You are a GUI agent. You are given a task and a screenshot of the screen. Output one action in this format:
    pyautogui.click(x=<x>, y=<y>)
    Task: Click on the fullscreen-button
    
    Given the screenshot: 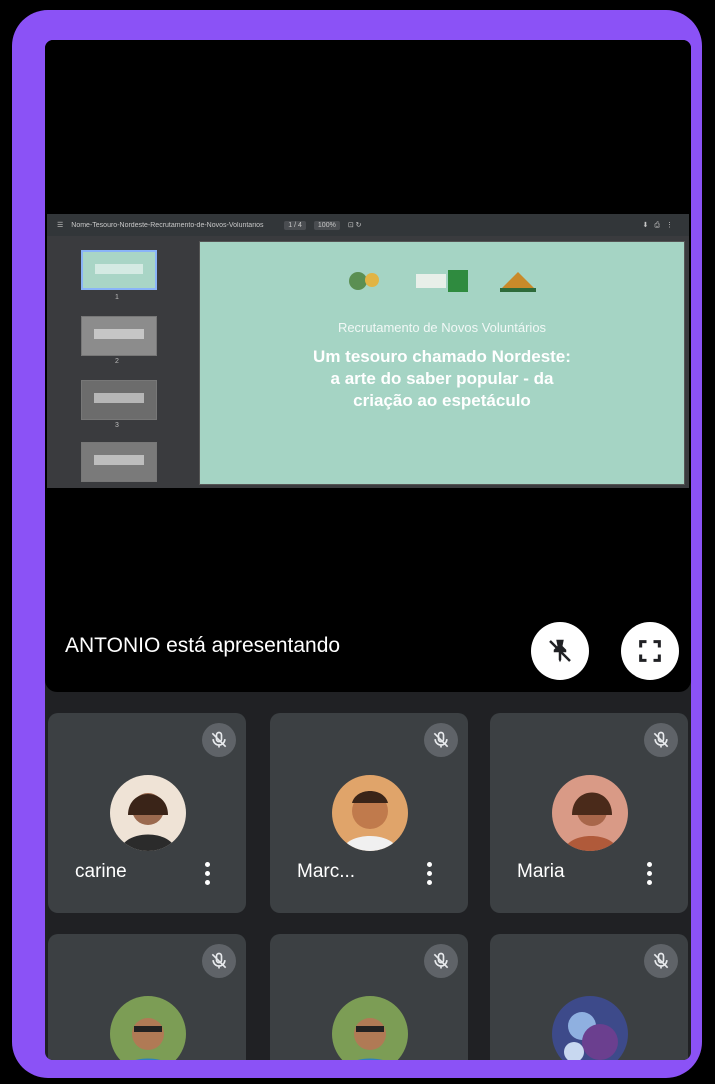 What is the action you would take?
    pyautogui.click(x=650, y=651)
    